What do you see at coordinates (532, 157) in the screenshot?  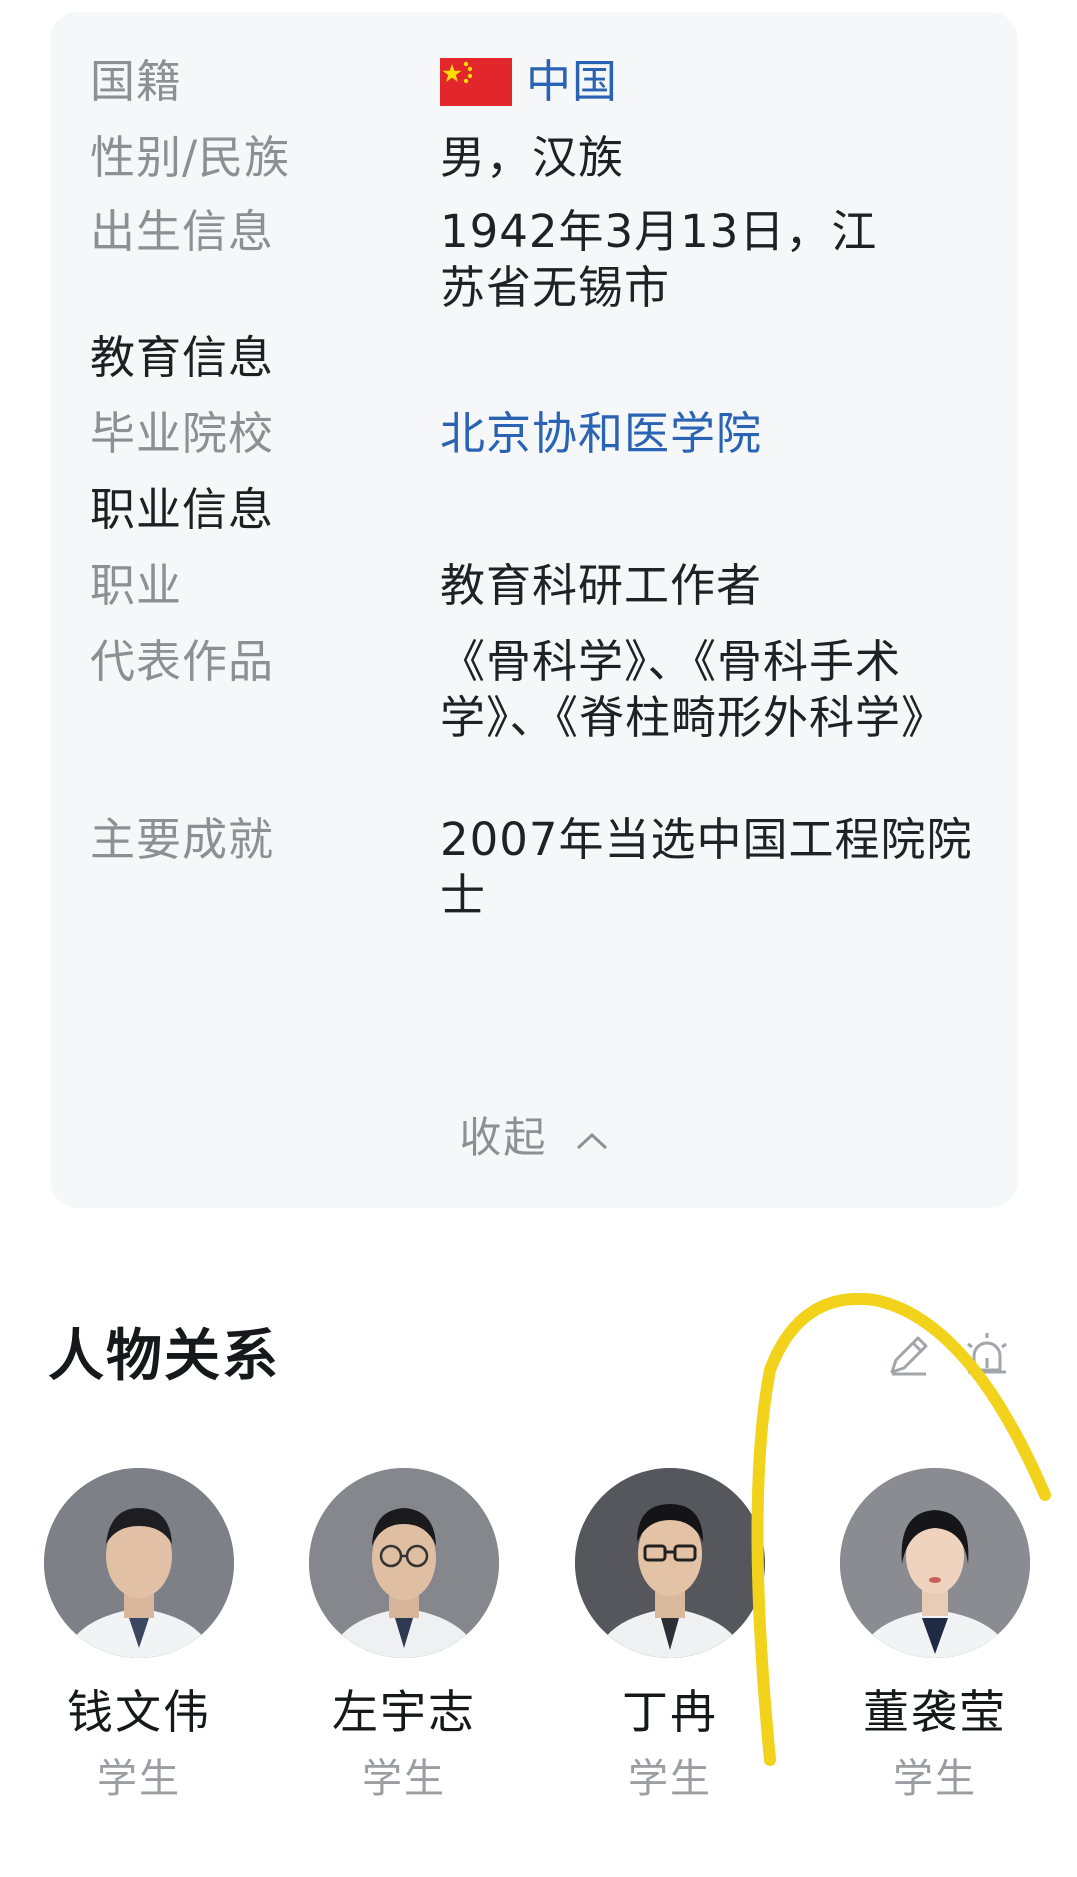 I see `gender-value: 男，汉族` at bounding box center [532, 157].